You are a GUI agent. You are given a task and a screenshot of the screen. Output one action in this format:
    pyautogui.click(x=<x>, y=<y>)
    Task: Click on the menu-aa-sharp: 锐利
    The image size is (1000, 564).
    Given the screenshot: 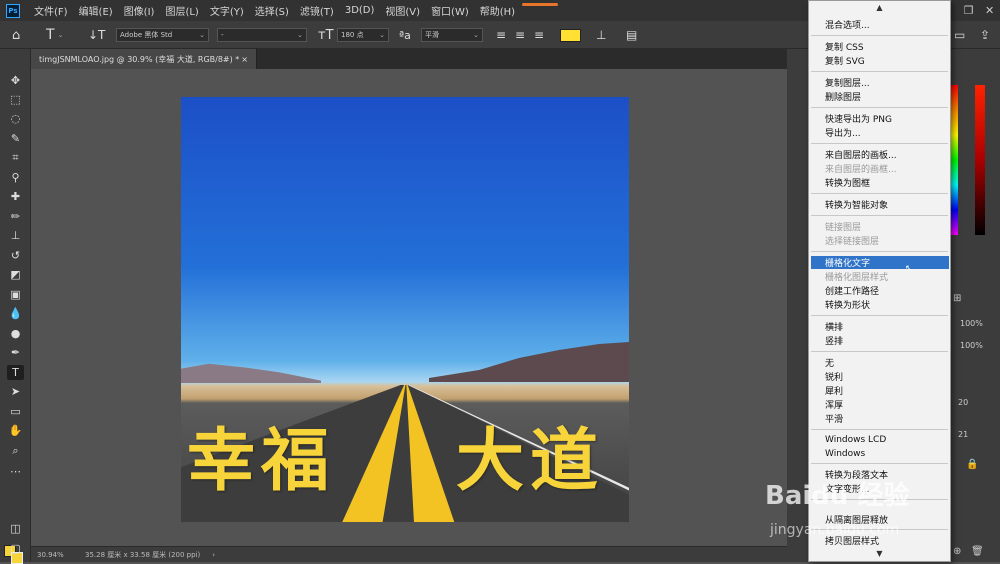 What is the action you would take?
    pyautogui.click(x=879, y=376)
    